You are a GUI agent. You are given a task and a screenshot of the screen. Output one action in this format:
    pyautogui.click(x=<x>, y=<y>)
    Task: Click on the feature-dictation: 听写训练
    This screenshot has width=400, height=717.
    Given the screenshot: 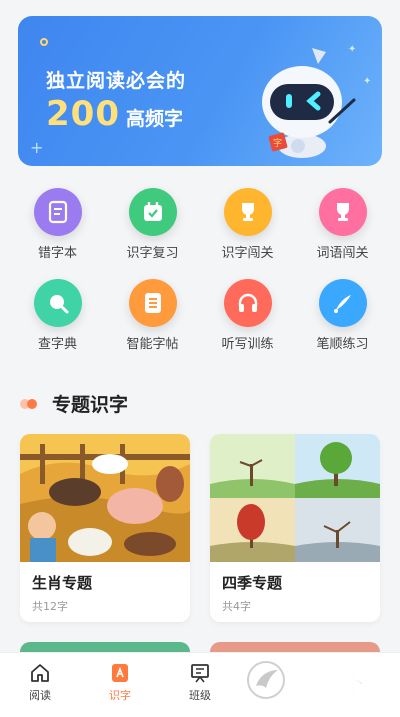 What is the action you would take?
    pyautogui.click(x=247, y=316)
    